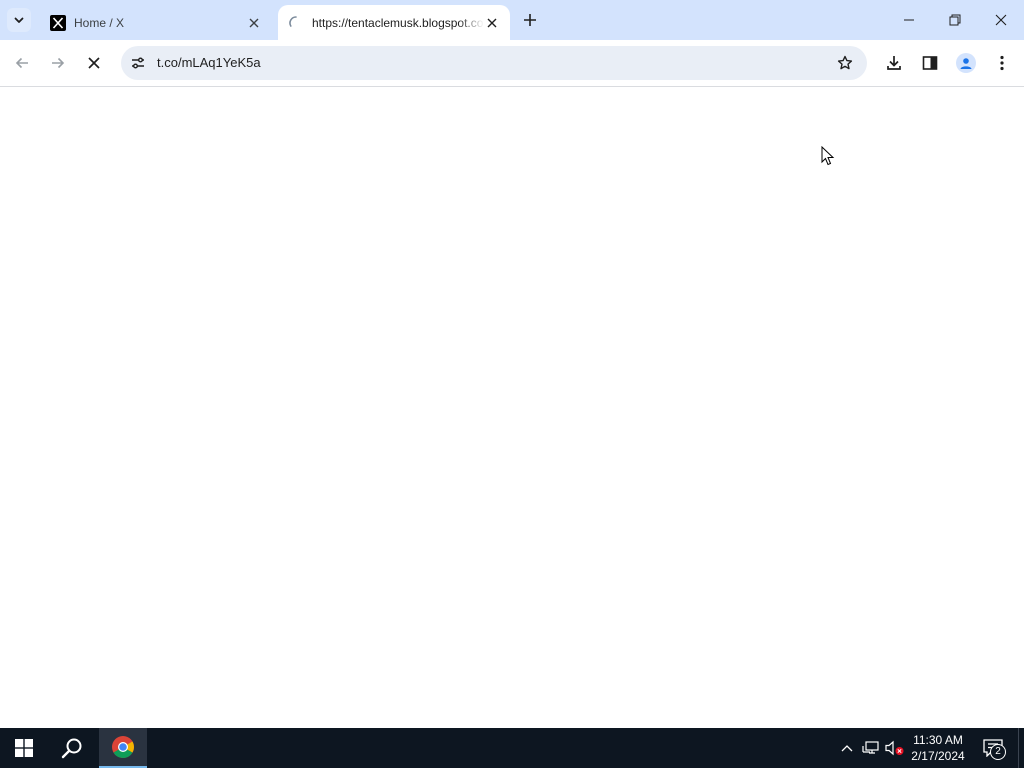 The image size is (1024, 768). I want to click on tab-title: https://tentaclemusk.blogspot.com, so click(398, 22).